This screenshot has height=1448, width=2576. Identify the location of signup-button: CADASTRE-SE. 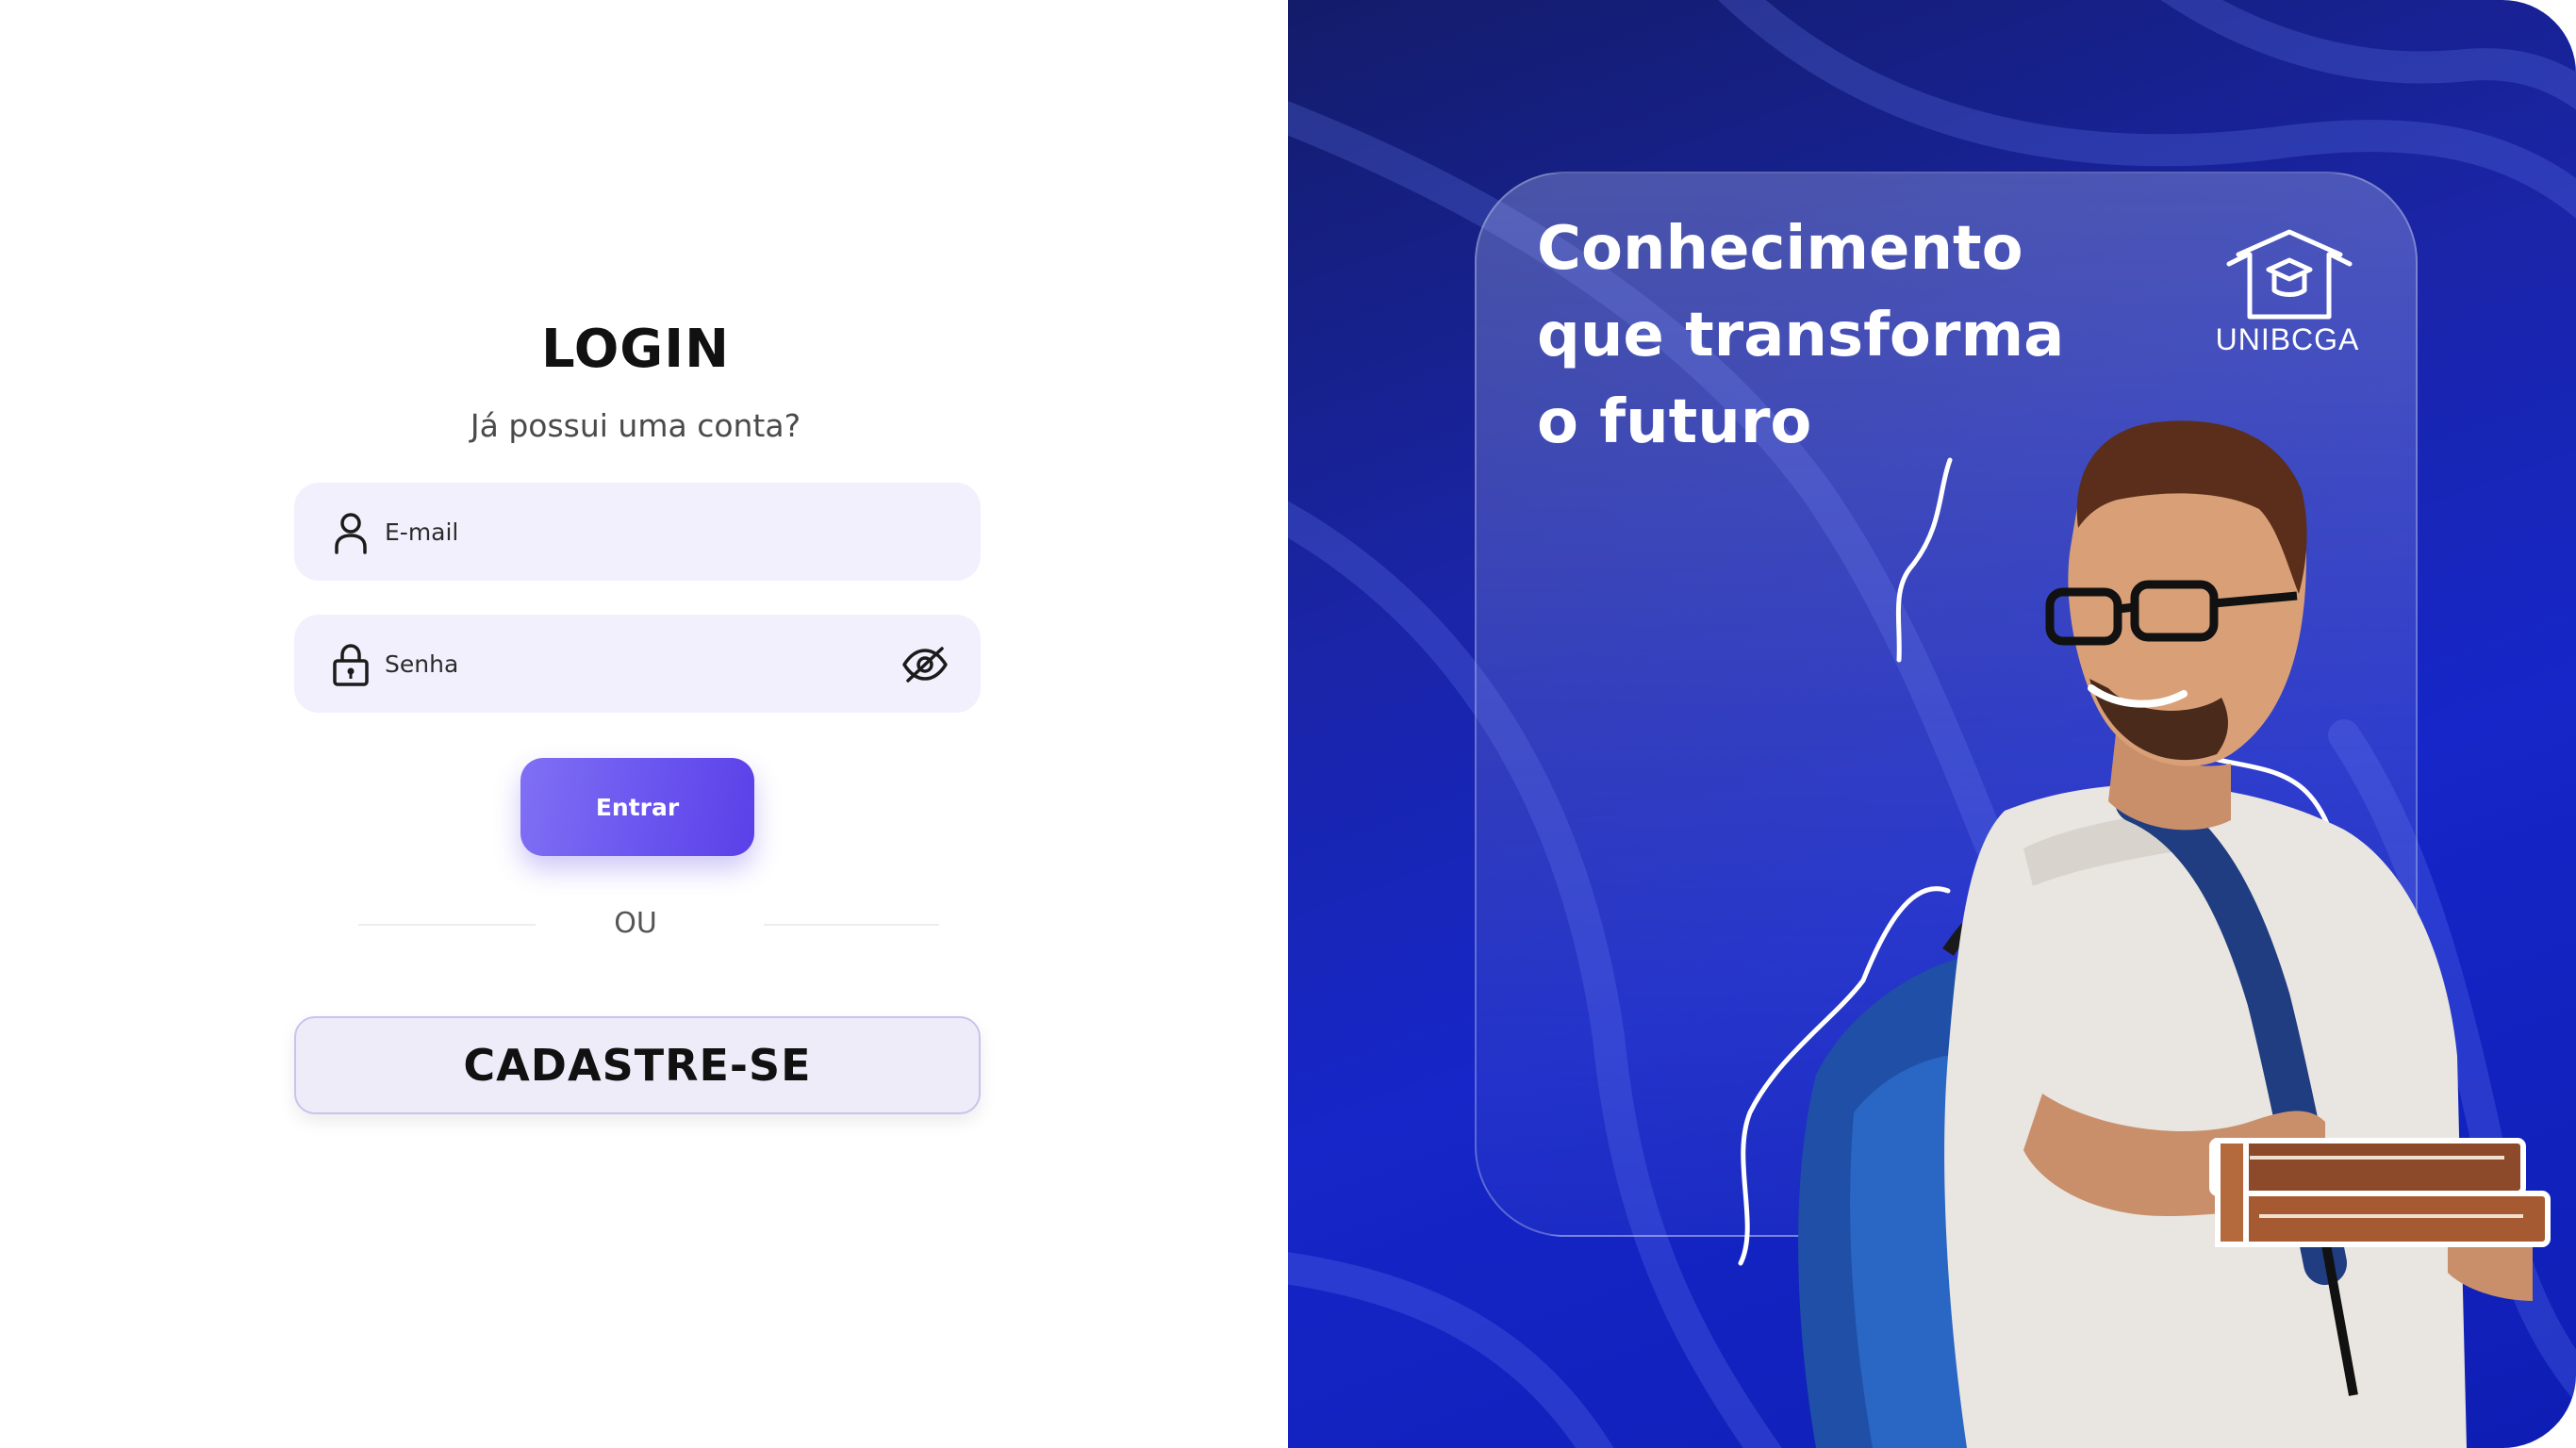
(637, 1065).